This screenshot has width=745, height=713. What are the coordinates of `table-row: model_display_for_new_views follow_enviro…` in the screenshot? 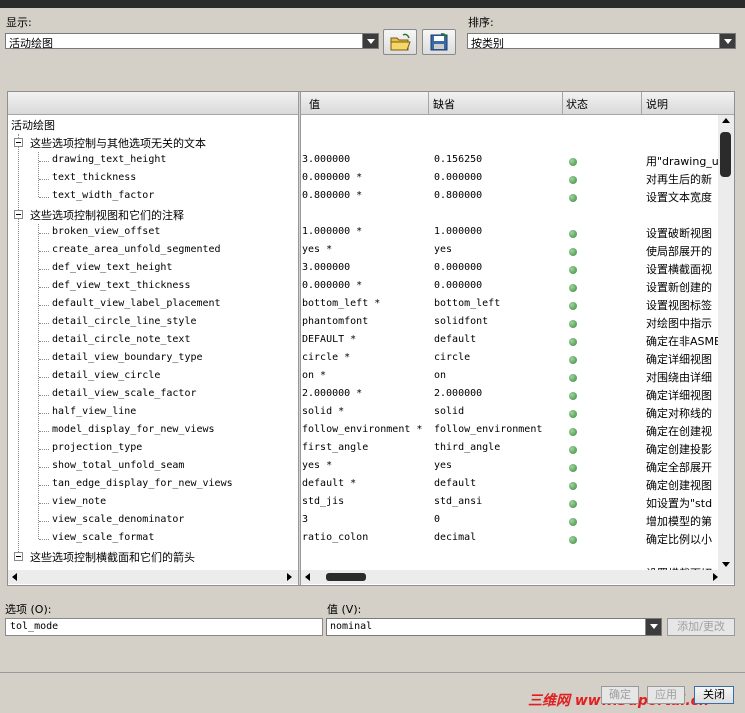 It's located at (364, 431).